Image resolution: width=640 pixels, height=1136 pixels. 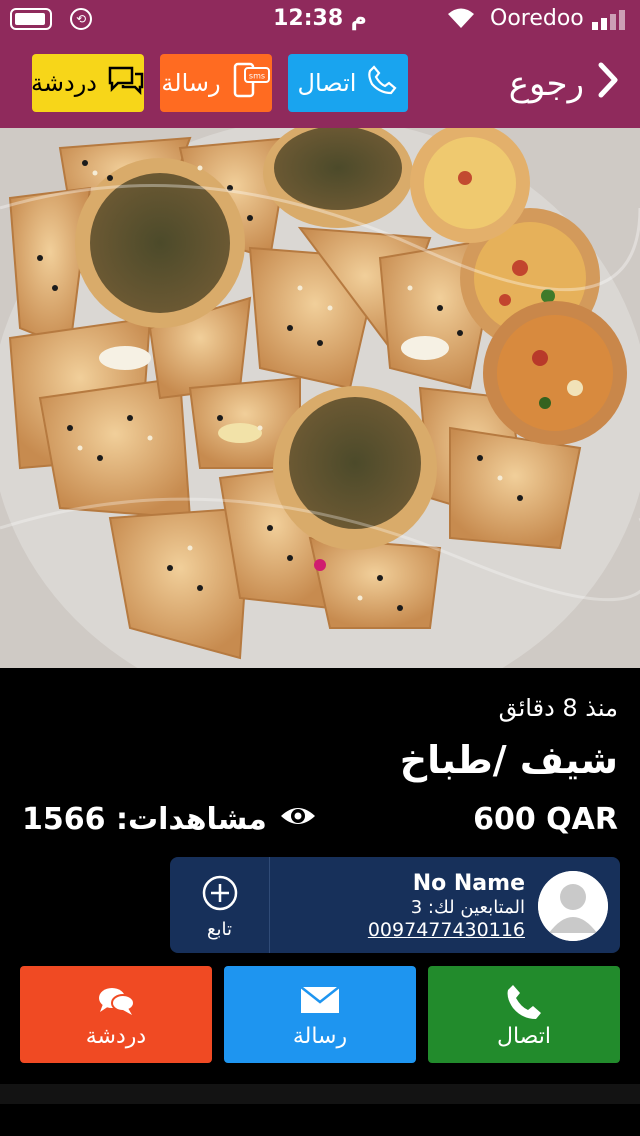 I want to click on battery-icon, so click(x=31, y=19).